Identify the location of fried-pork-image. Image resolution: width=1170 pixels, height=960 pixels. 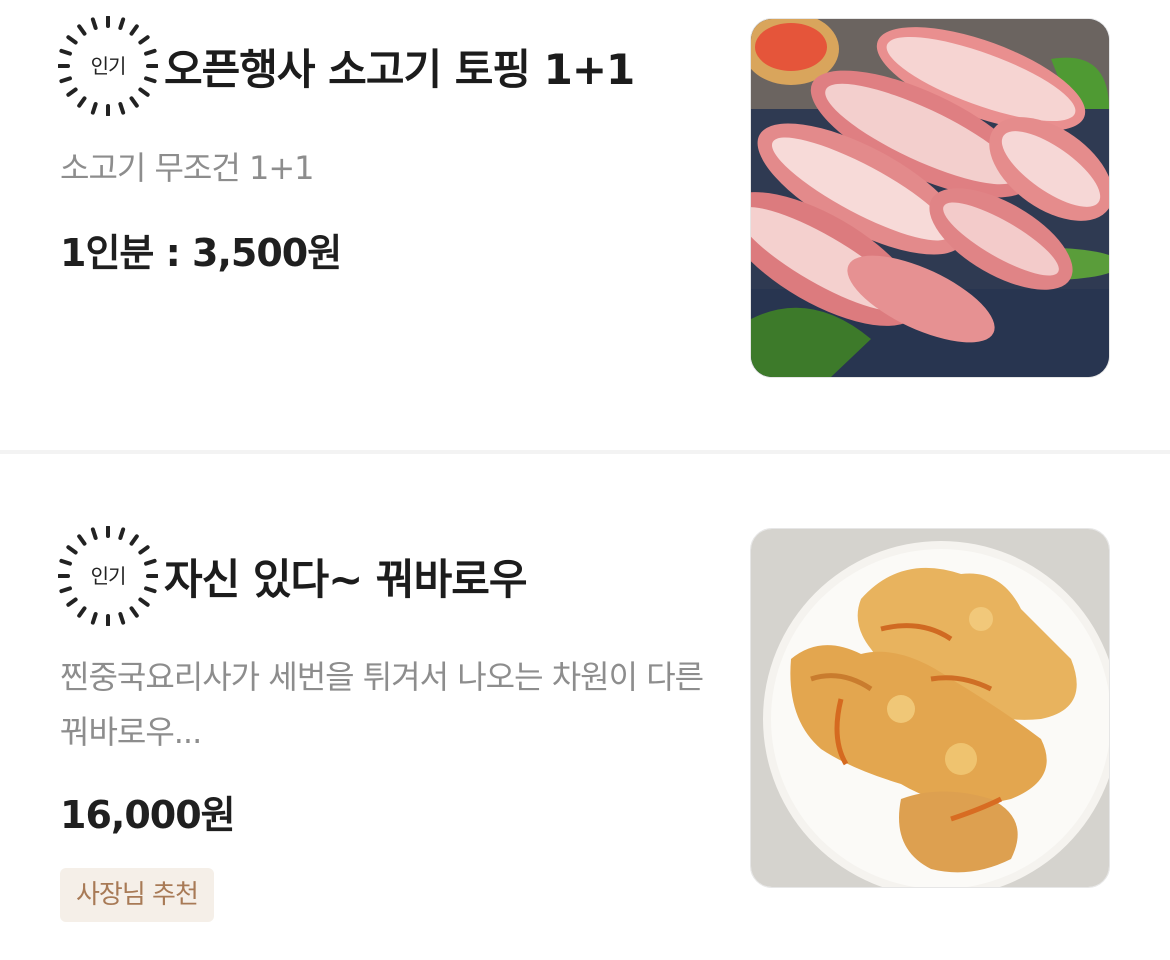
(930, 708).